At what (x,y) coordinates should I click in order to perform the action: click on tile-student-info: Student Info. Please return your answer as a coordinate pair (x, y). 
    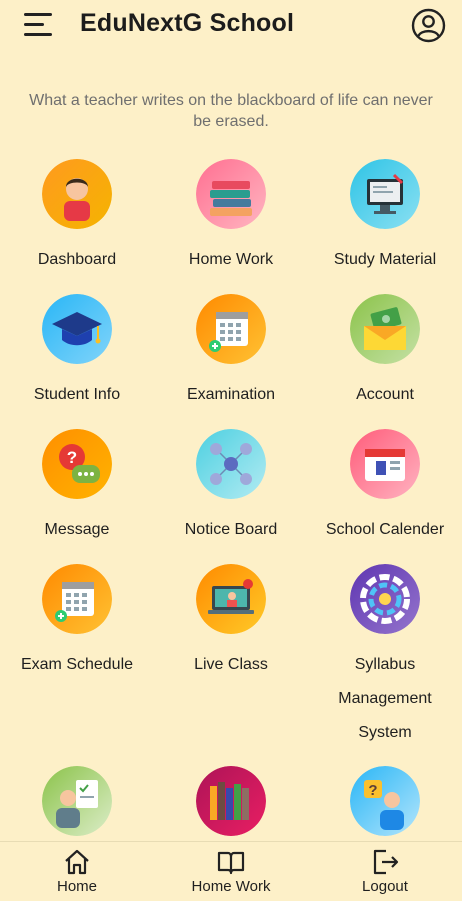
    Looking at the image, I should click on (77, 353).